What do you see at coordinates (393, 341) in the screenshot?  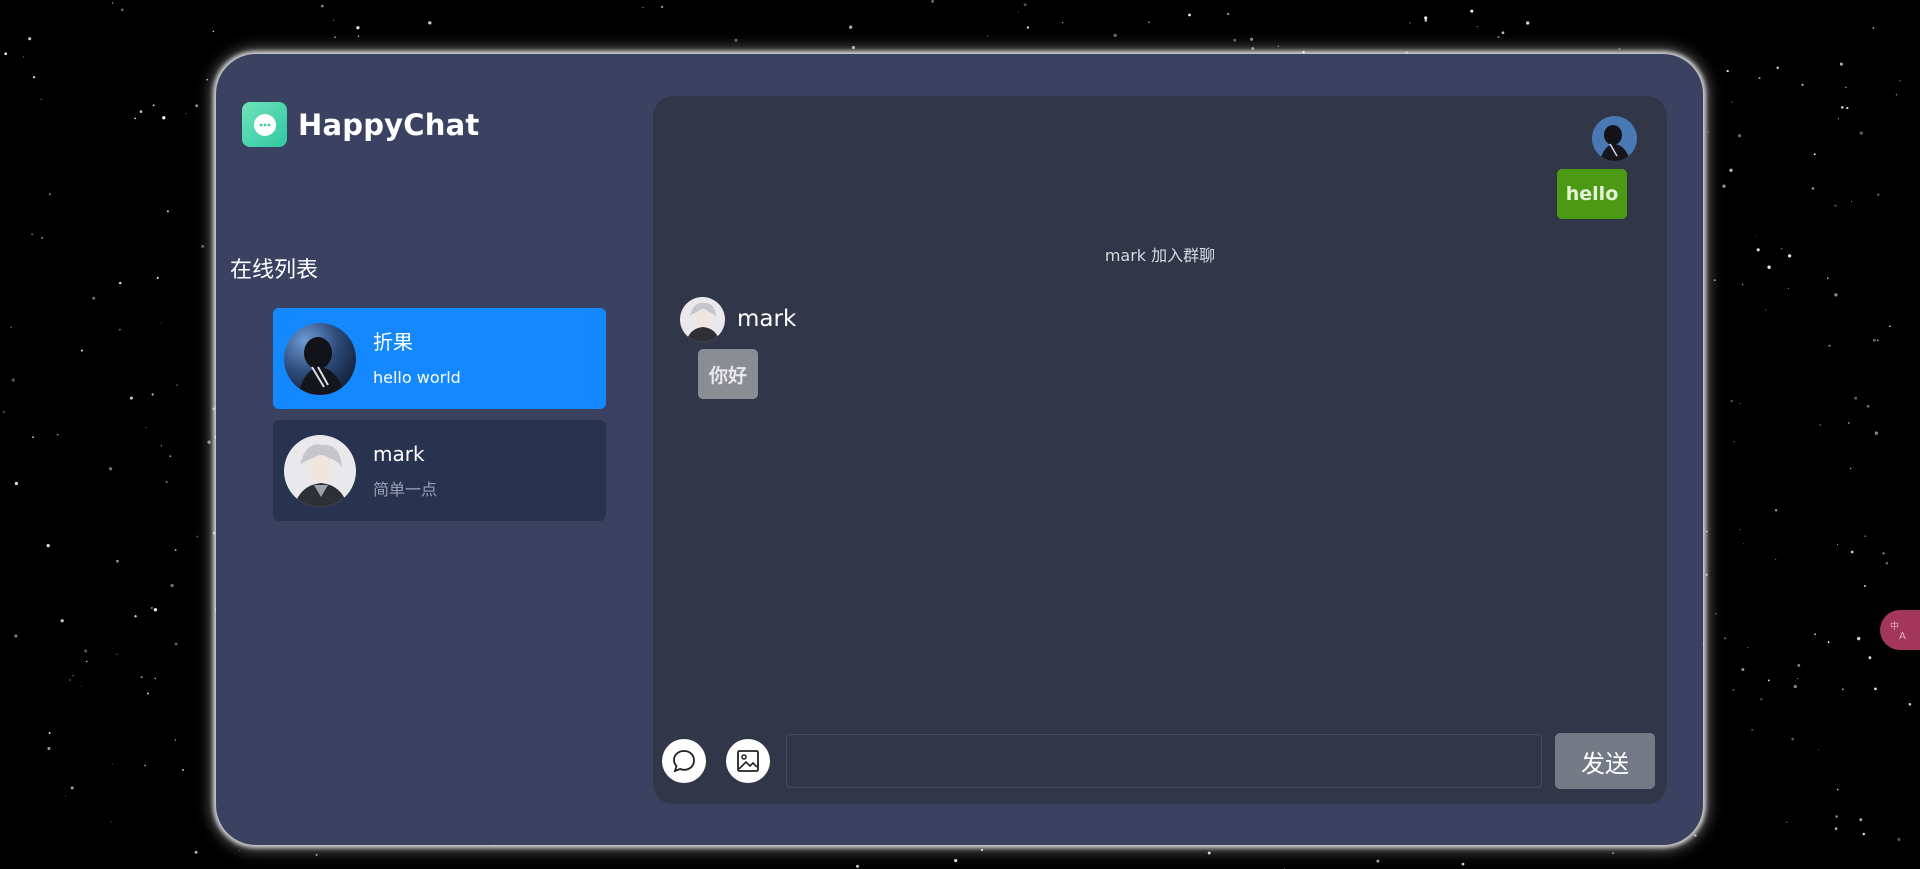 I see `contact-name: 折果` at bounding box center [393, 341].